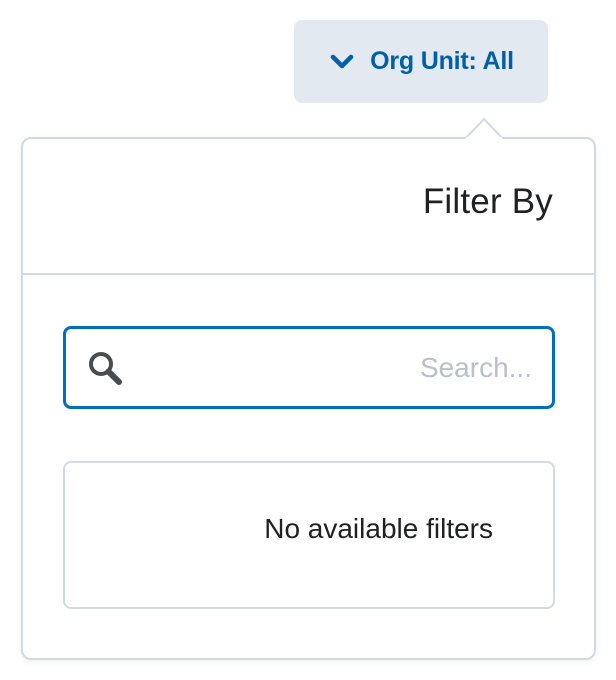 This screenshot has height=680, width=616. What do you see at coordinates (106, 369) in the screenshot?
I see `search-icon` at bounding box center [106, 369].